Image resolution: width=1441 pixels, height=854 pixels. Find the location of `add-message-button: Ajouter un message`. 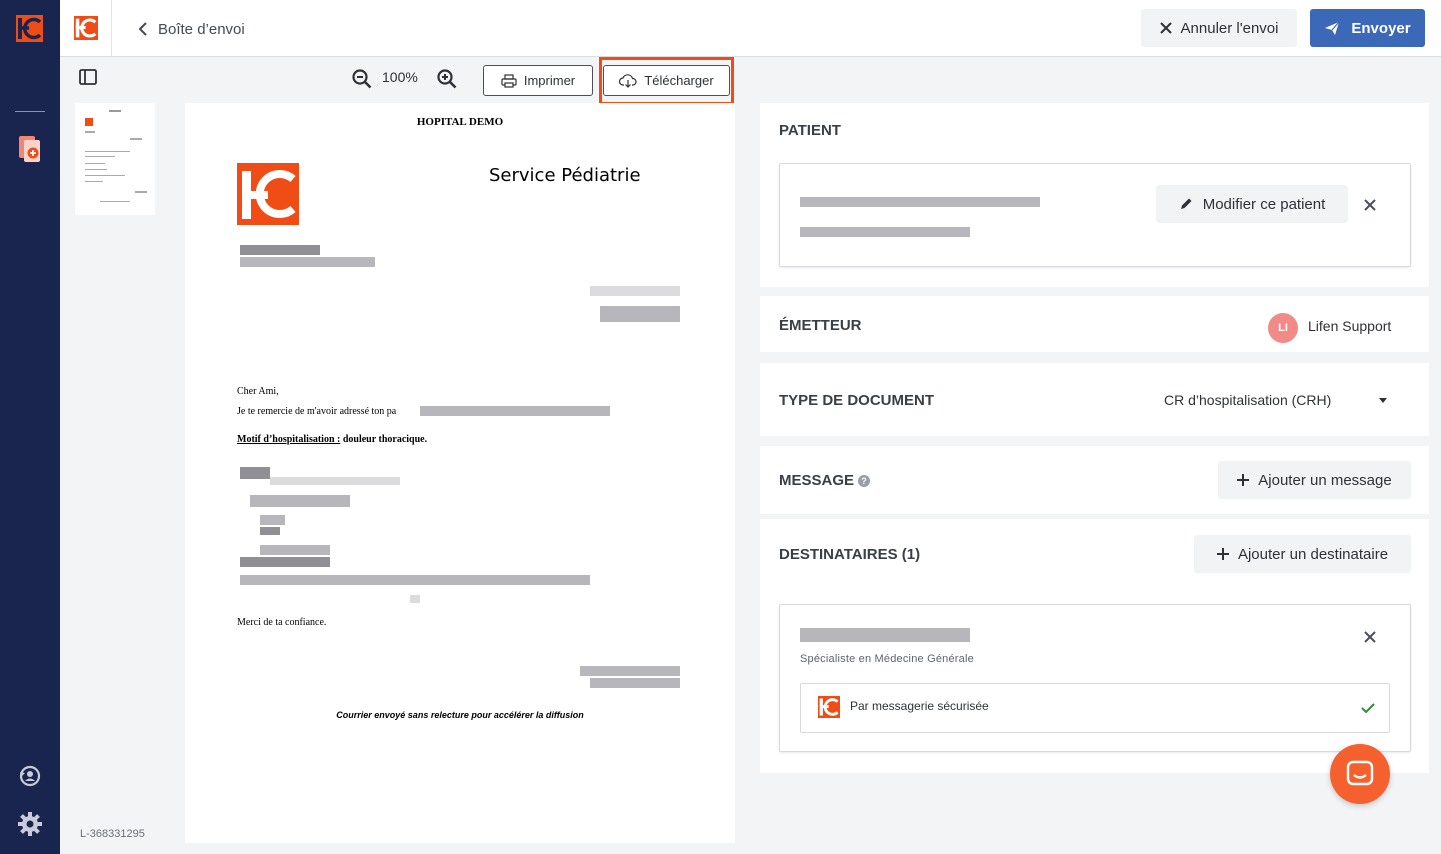

add-message-button: Ajouter un message is located at coordinates (1314, 480).